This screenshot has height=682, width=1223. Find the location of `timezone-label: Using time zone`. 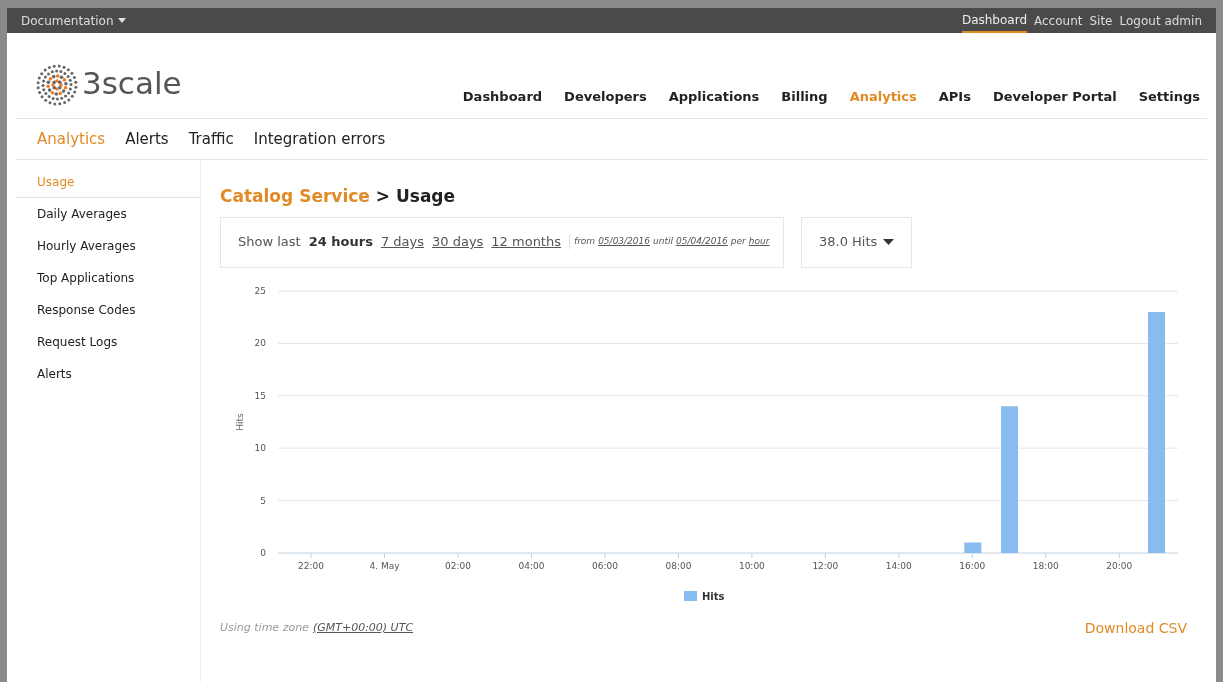

timezone-label: Using time zone is located at coordinates (264, 627).